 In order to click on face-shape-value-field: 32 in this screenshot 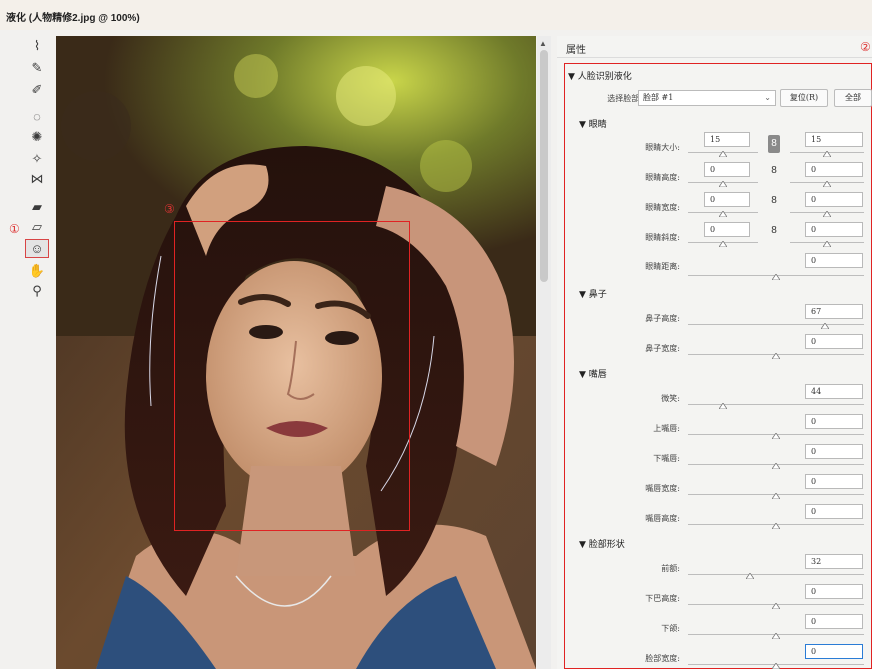, I will do `click(834, 561)`.